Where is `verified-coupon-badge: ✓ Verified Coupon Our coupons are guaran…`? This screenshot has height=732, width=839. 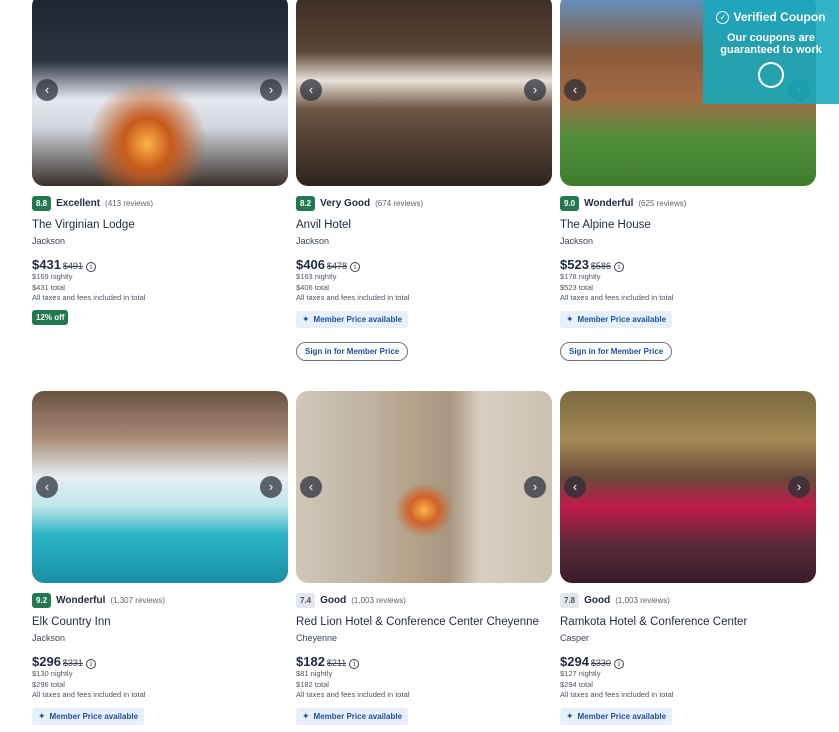 verified-coupon-badge: ✓ Verified Coupon Our coupons are guaran… is located at coordinates (771, 52).